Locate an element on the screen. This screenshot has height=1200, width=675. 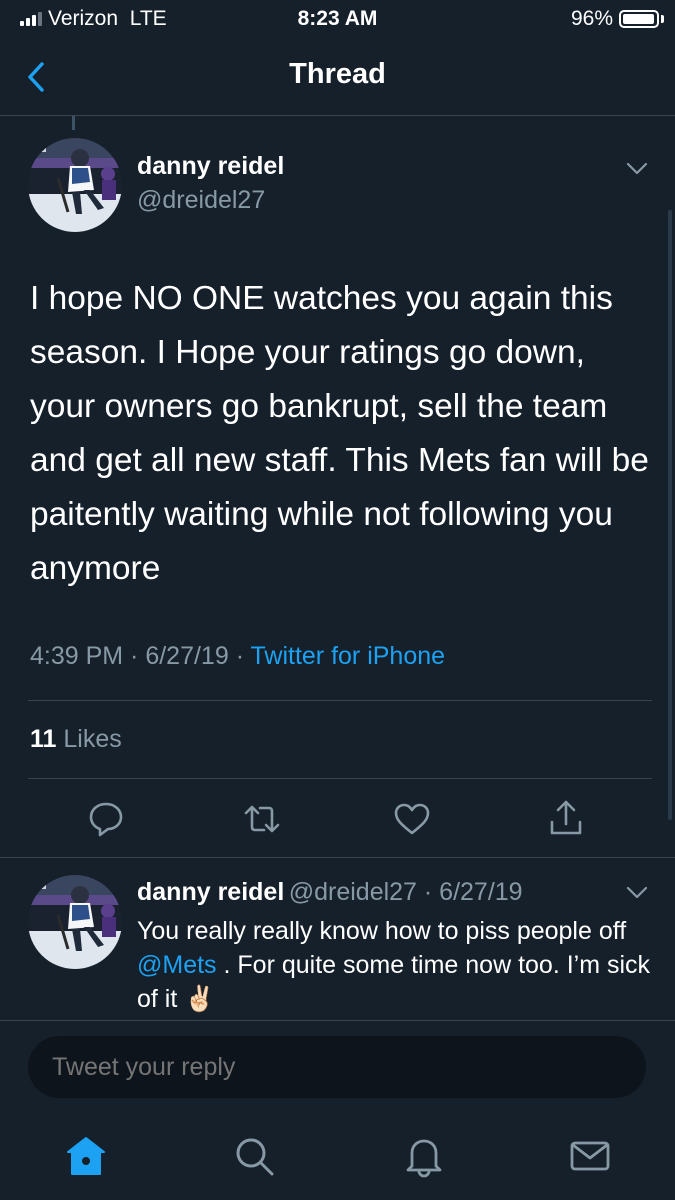
scrollbar is located at coordinates (670, 515).